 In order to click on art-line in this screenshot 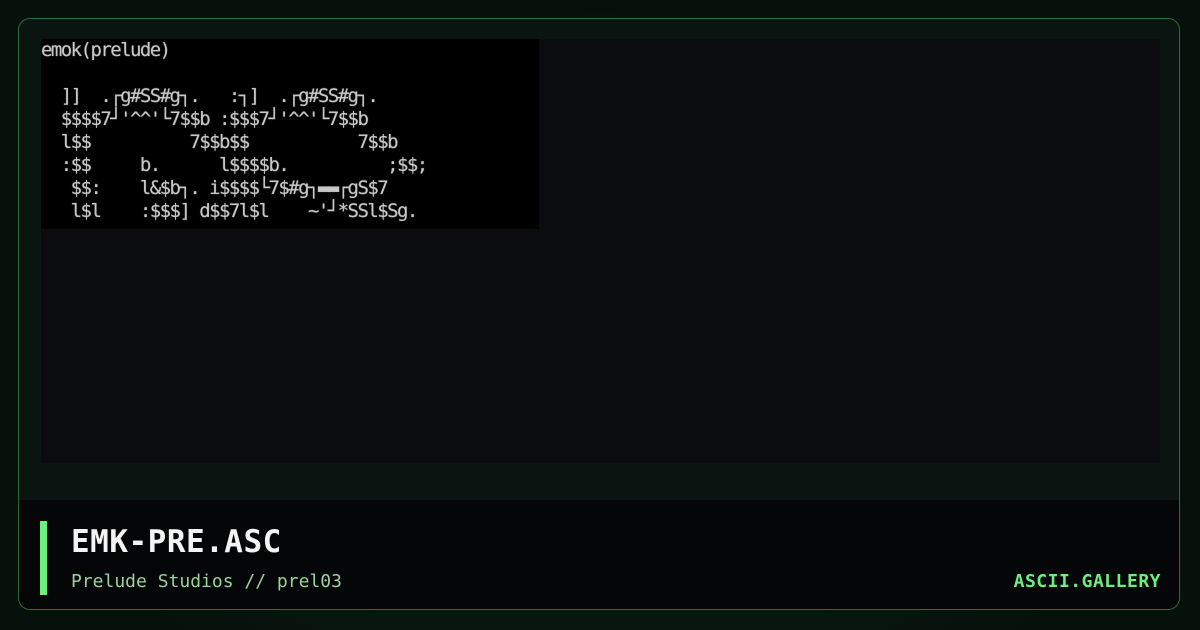, I will do `click(290, 73)`.